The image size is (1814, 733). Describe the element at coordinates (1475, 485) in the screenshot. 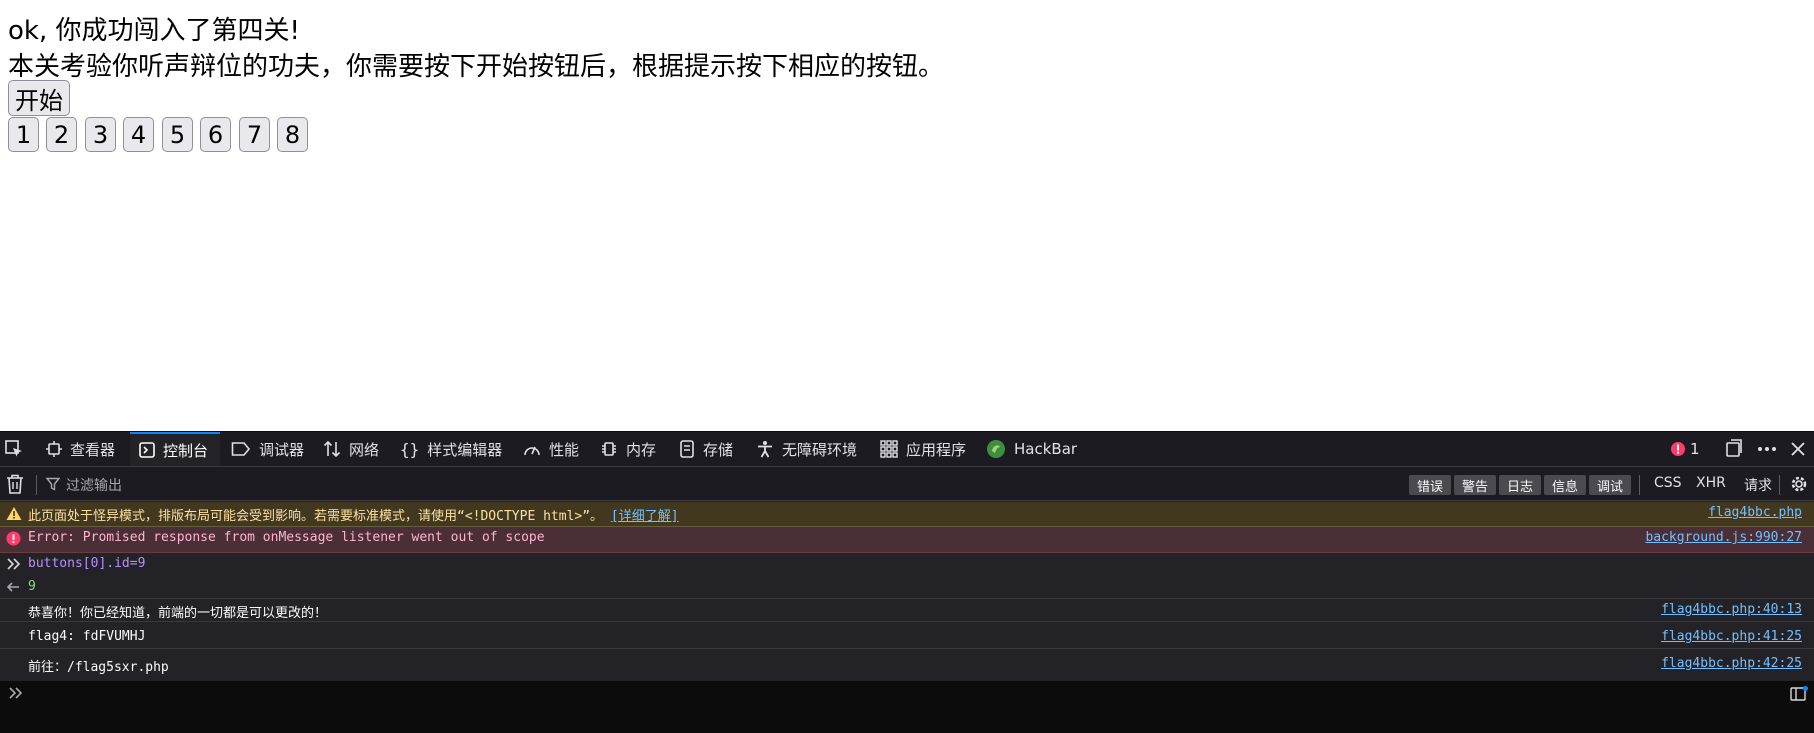

I see `filter-warnings-button: 警告` at that location.